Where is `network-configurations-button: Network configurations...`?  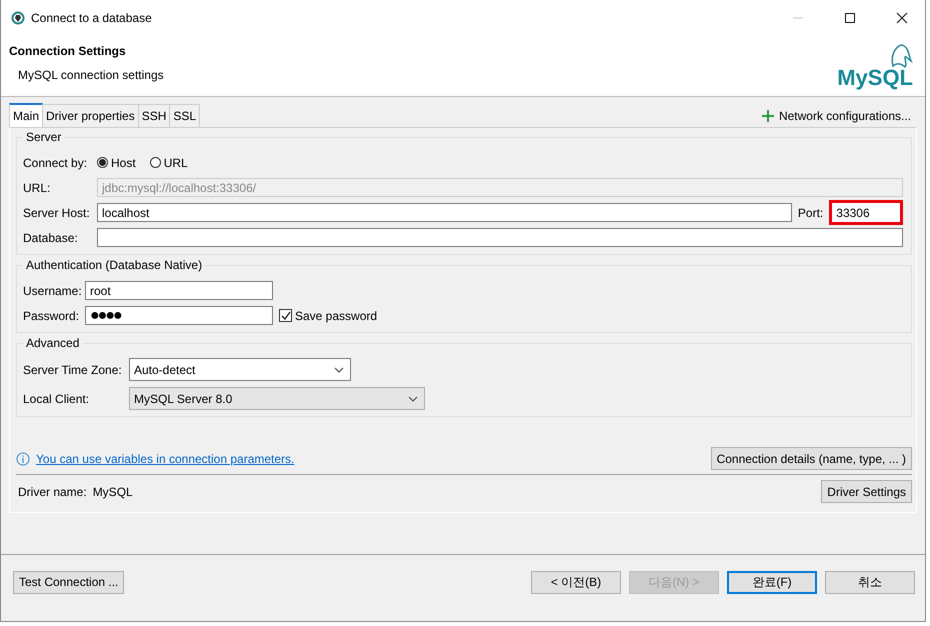
network-configurations-button: Network configurations... is located at coordinates (839, 118).